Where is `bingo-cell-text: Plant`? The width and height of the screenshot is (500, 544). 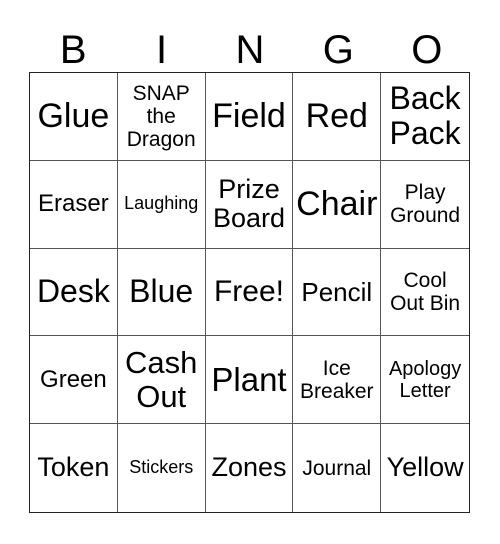 bingo-cell-text: Plant is located at coordinates (249, 379).